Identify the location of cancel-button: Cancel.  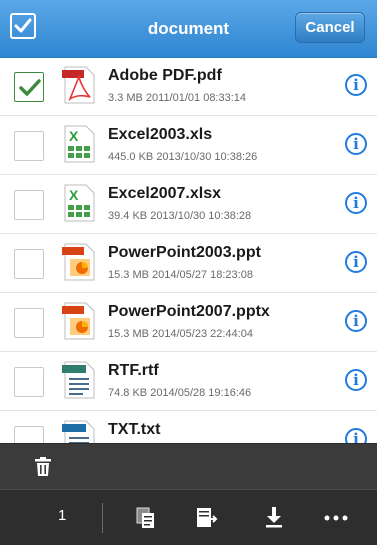
(330, 27).